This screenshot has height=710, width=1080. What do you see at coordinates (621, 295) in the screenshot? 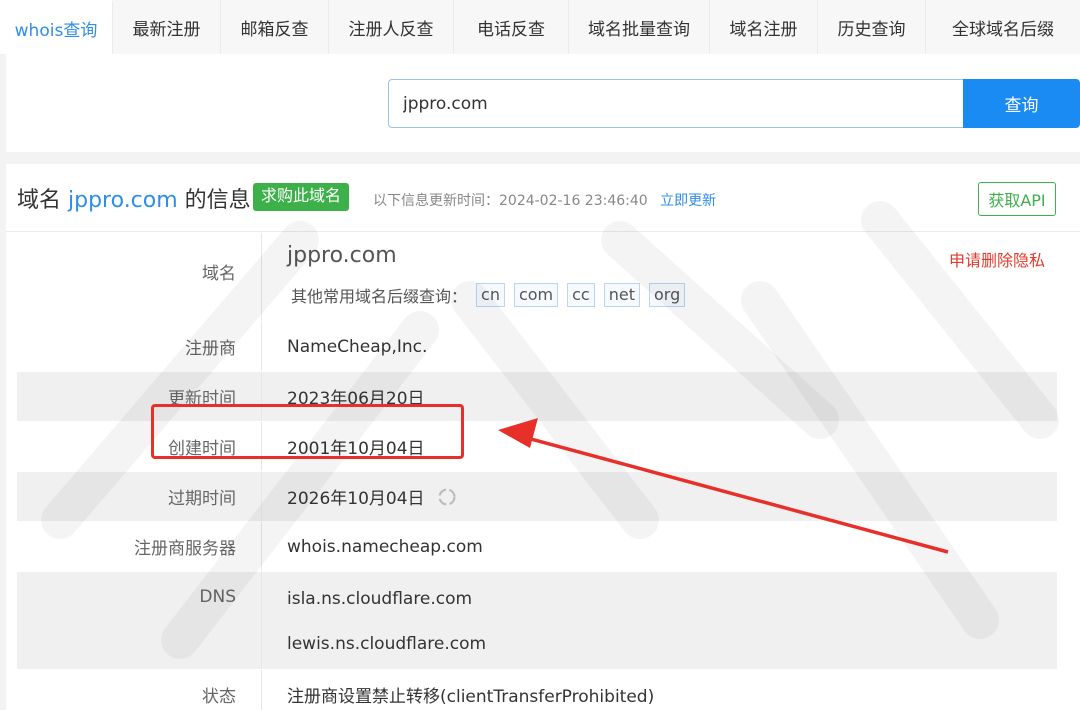
I see `suffix-chip-net: net` at bounding box center [621, 295].